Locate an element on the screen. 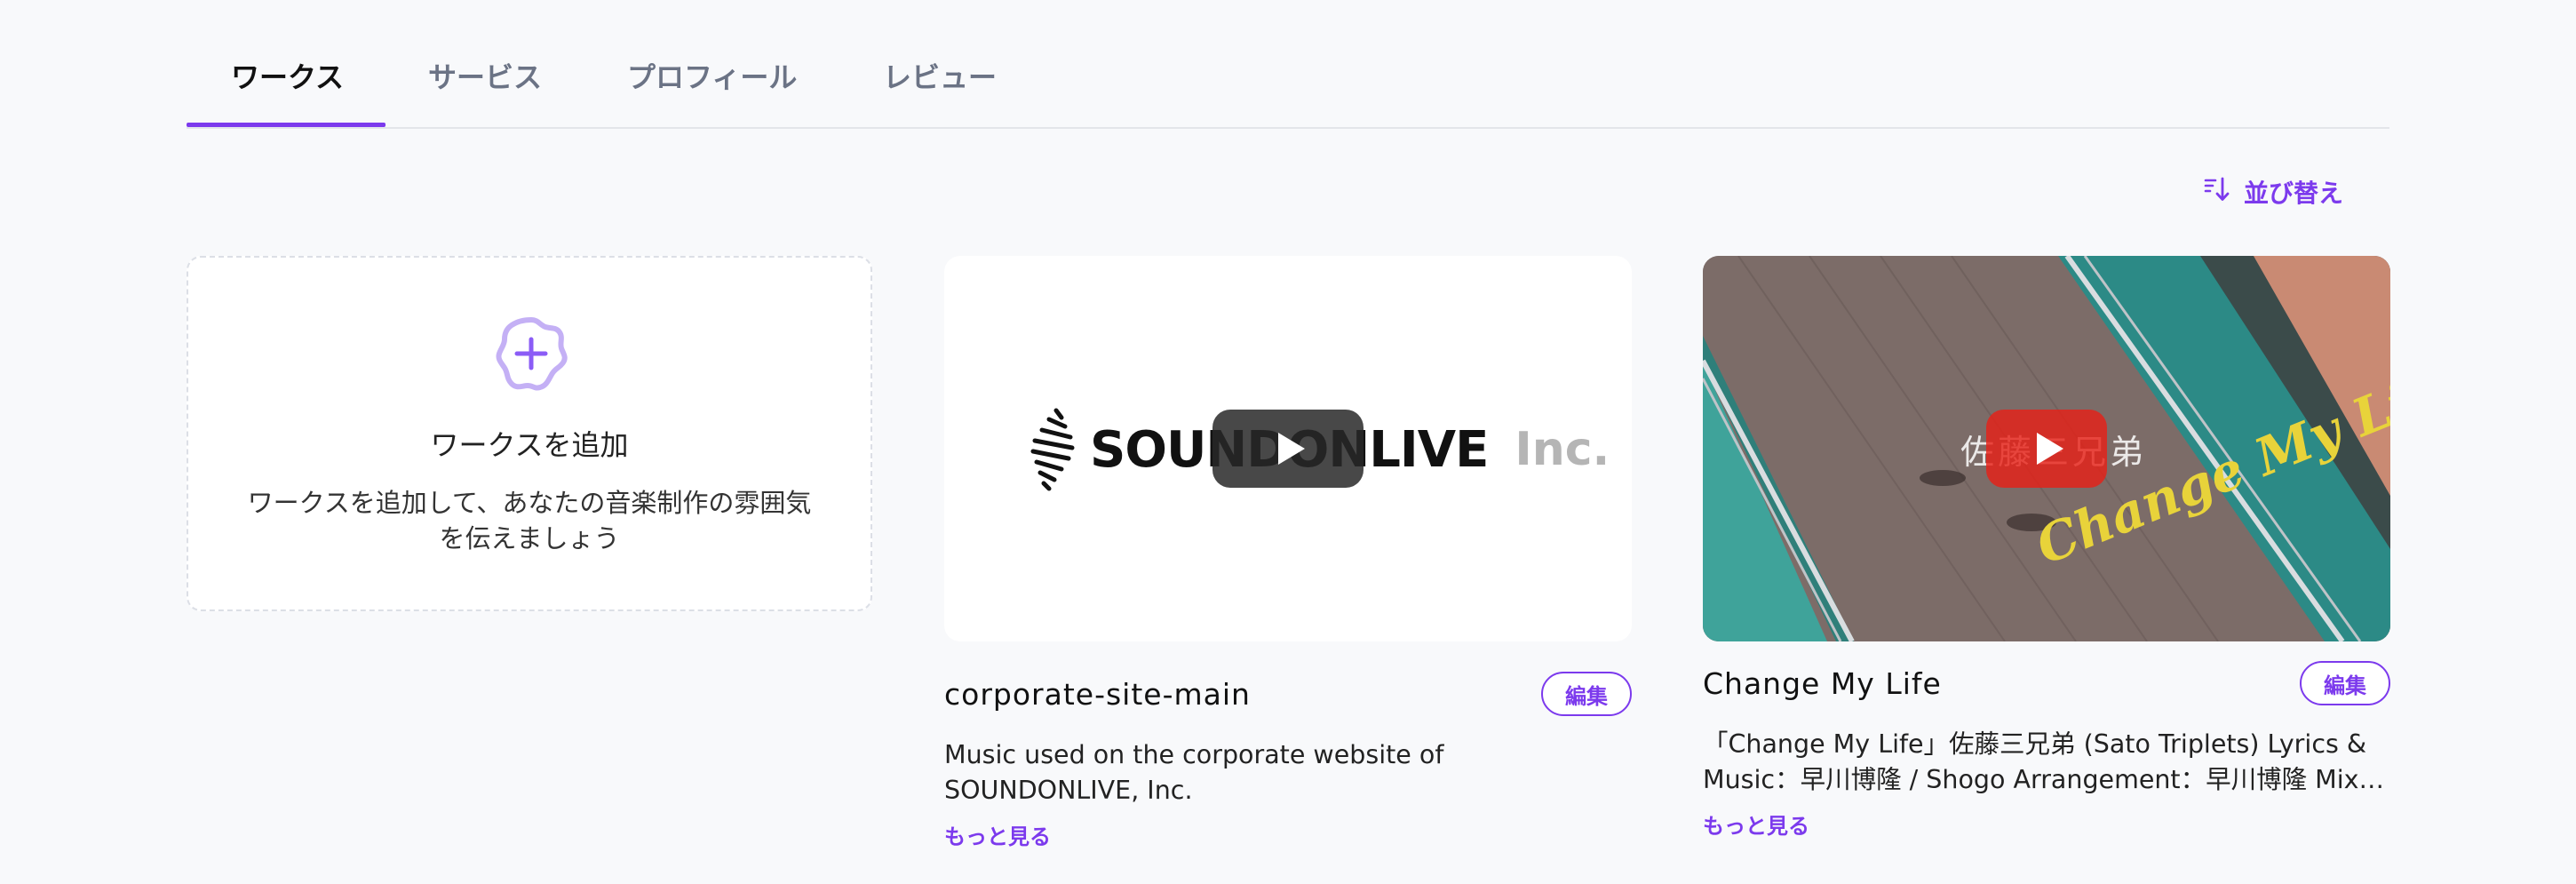 The width and height of the screenshot is (2576, 884). add-work-card: ワークスを追加 ワークスを追加して、あなたの音楽制作の雰囲気を伝えましょう is located at coordinates (529, 434).